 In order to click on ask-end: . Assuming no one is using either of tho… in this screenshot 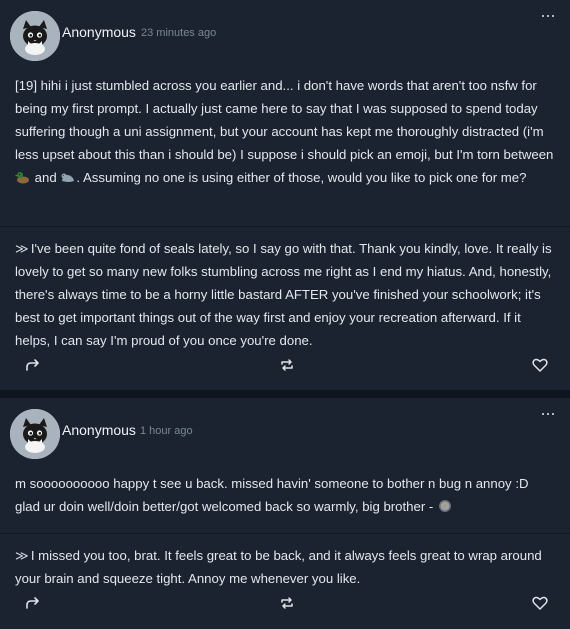, I will do `click(301, 177)`.